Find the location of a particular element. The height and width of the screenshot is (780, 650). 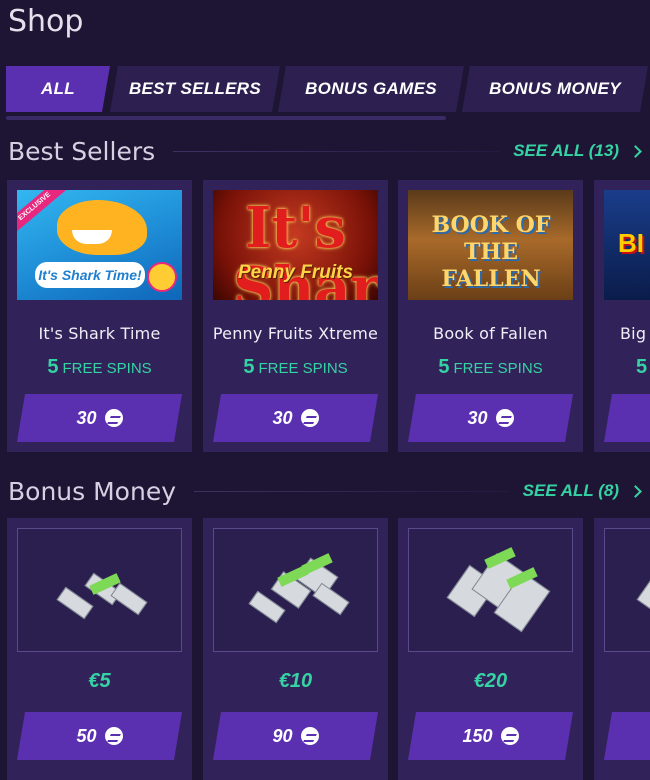

bonus-money-card: €20 150 is located at coordinates (490, 649).